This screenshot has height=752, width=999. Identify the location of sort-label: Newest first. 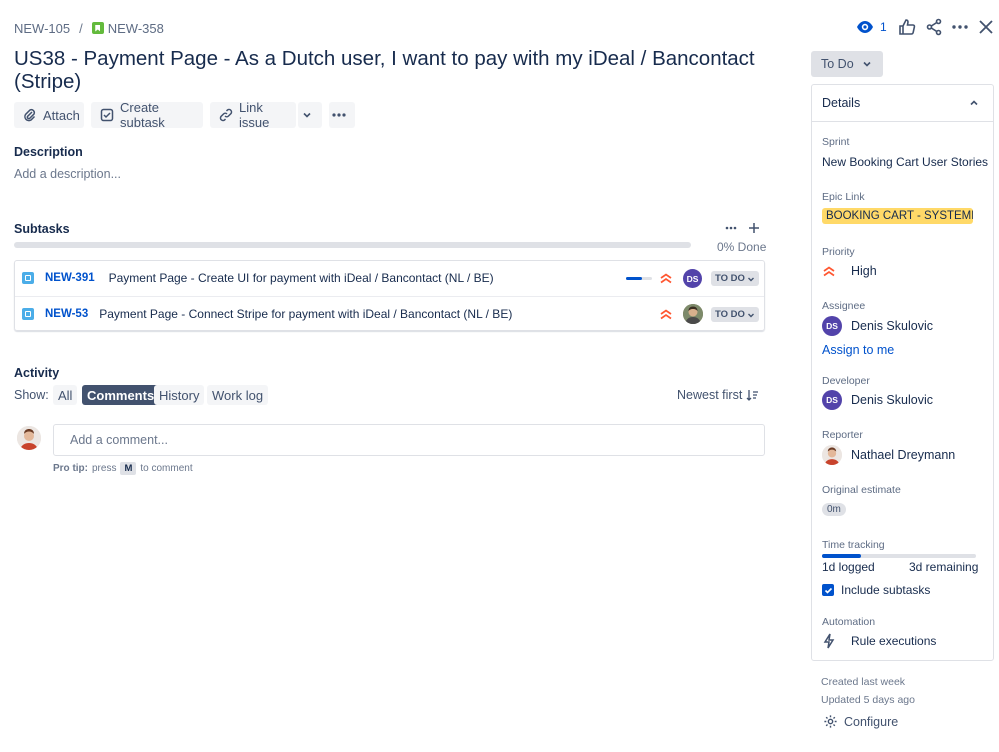
(710, 395).